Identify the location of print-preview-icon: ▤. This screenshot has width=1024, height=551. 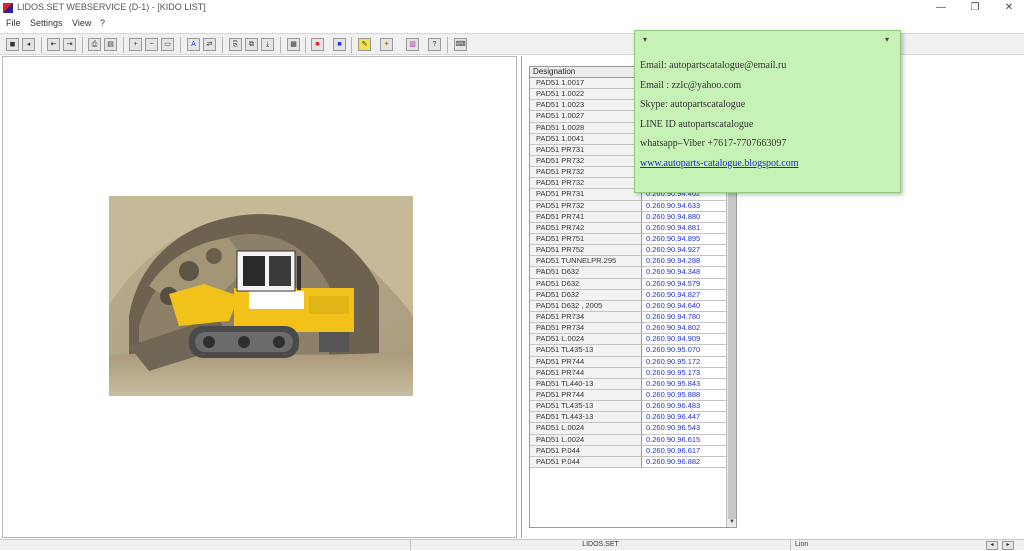
(110, 44).